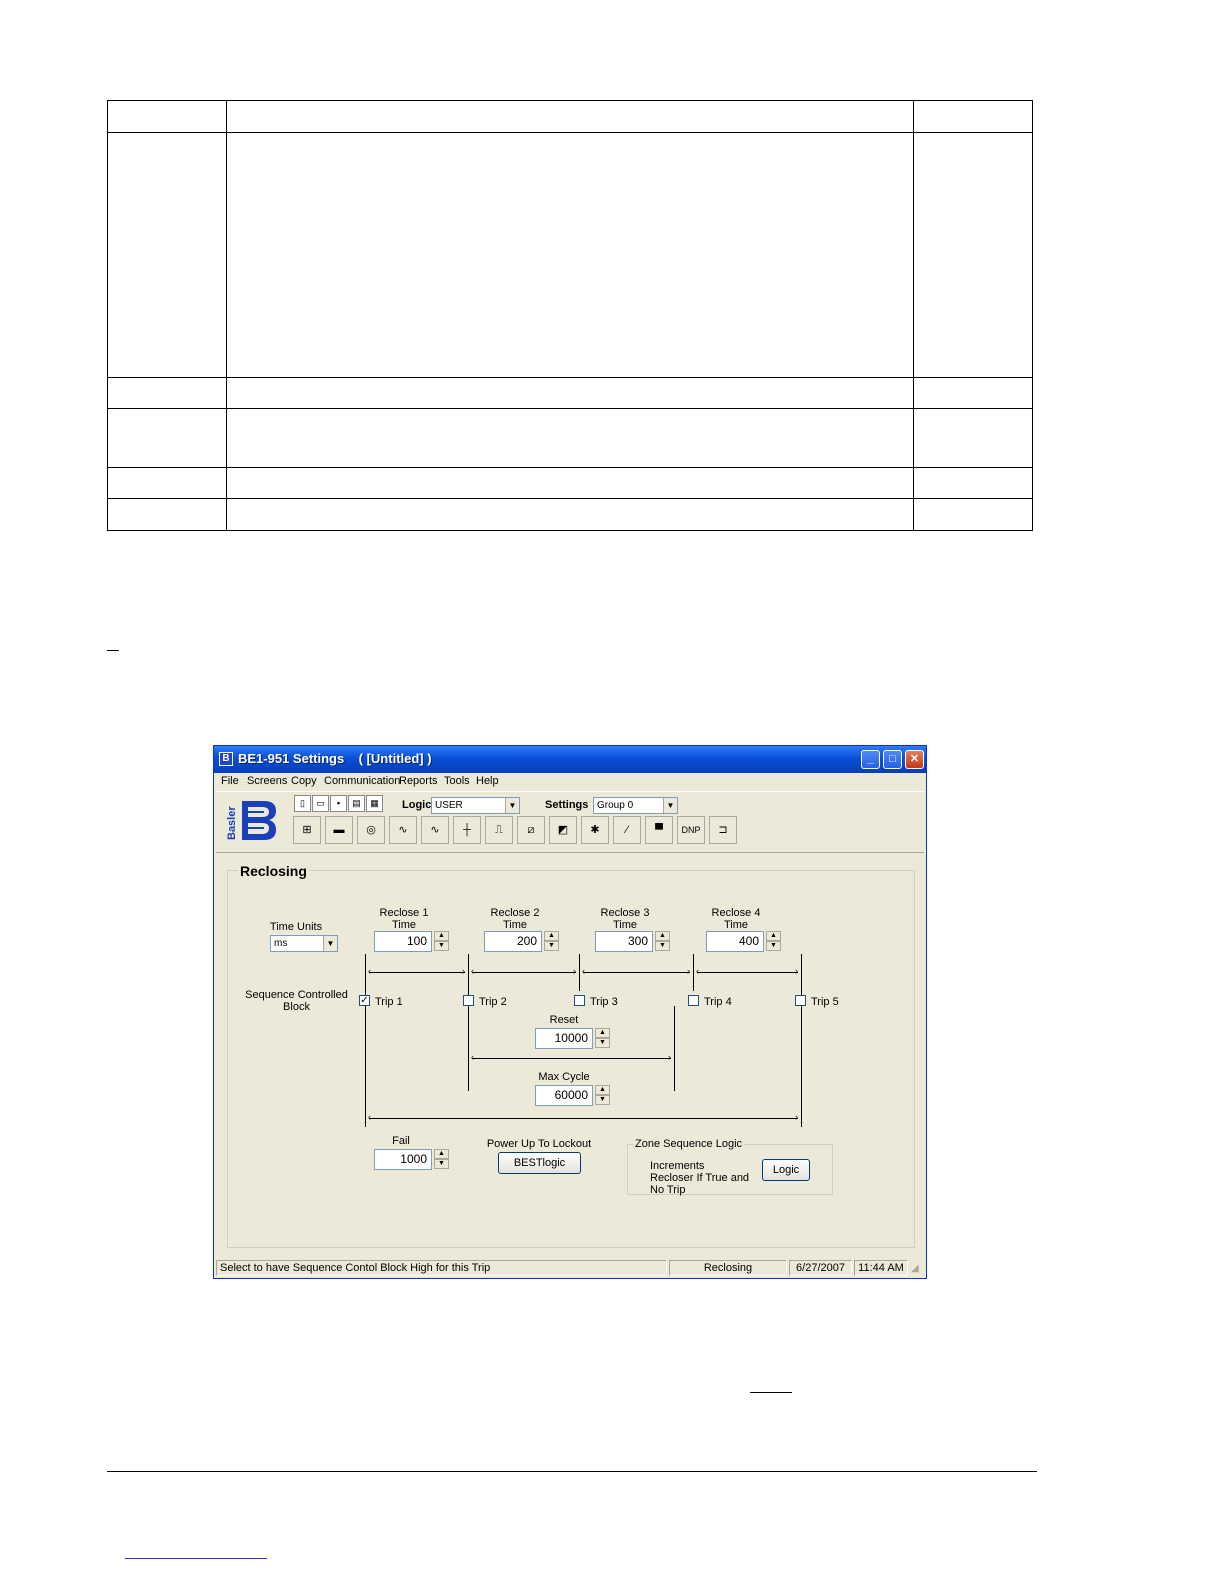 The height and width of the screenshot is (1584, 1224). I want to click on footer-rule, so click(572, 1471).